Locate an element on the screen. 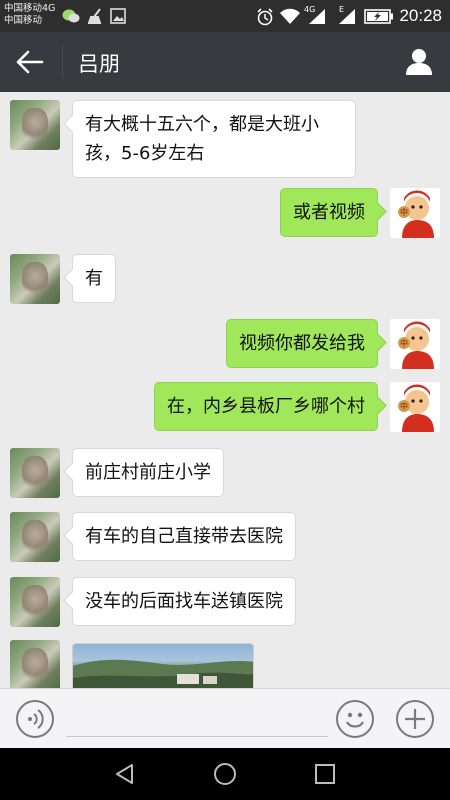 The width and height of the screenshot is (450, 800). carrier-line-1: 中国移动4G is located at coordinates (30, 8).